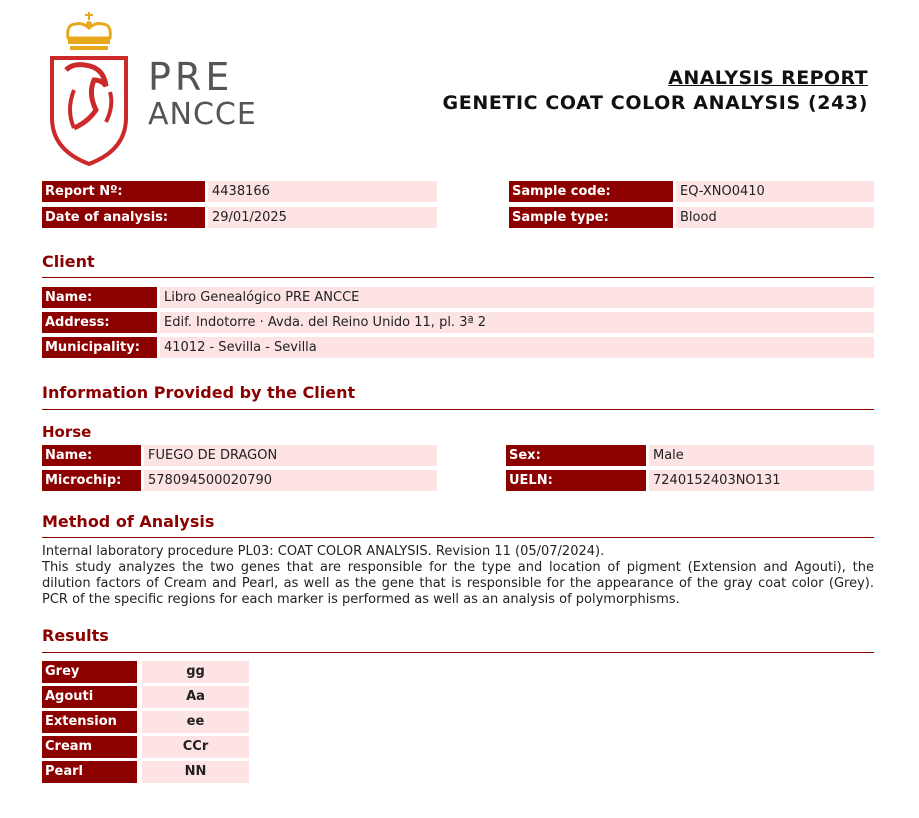  What do you see at coordinates (591, 191) in the screenshot?
I see `sample-code-label: Sample code:` at bounding box center [591, 191].